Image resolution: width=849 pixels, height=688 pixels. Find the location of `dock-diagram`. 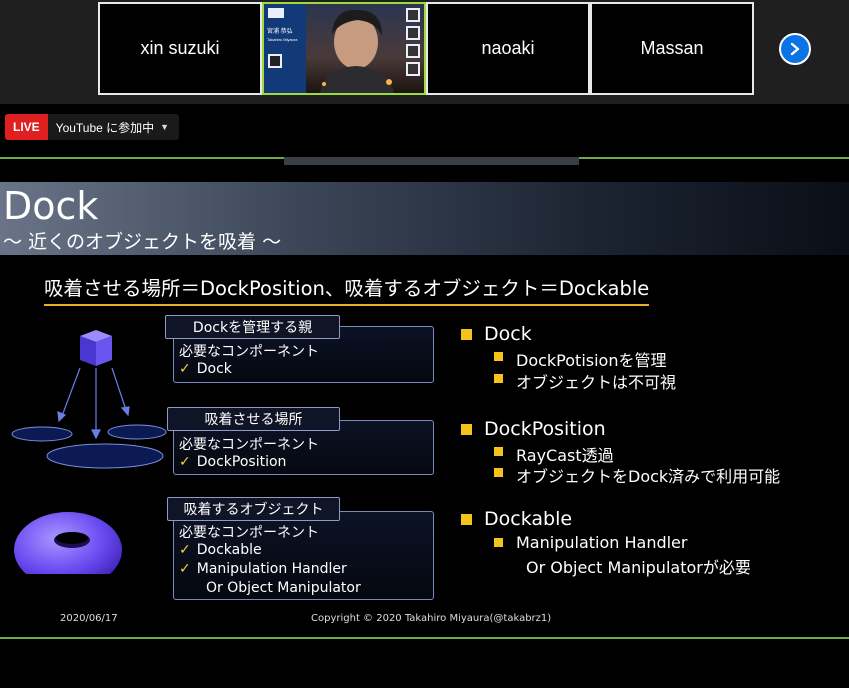

dock-diagram is located at coordinates (89, 452).